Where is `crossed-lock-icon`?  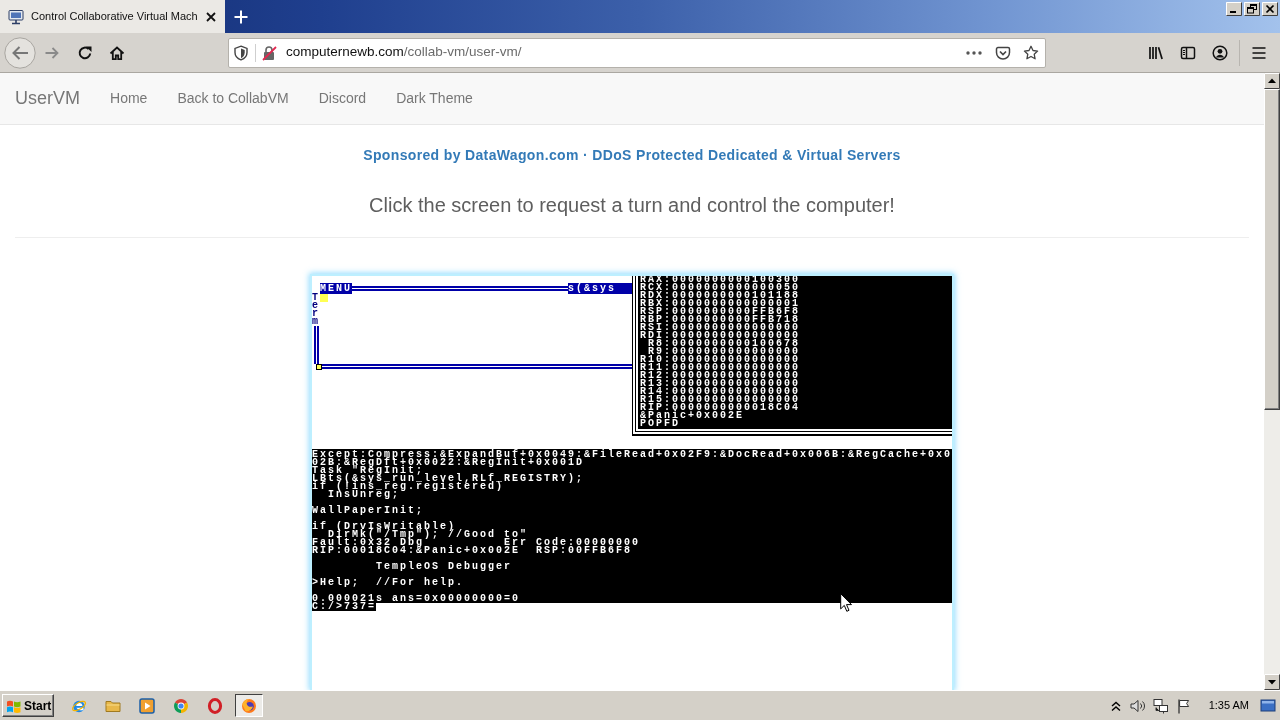 crossed-lock-icon is located at coordinates (269, 52).